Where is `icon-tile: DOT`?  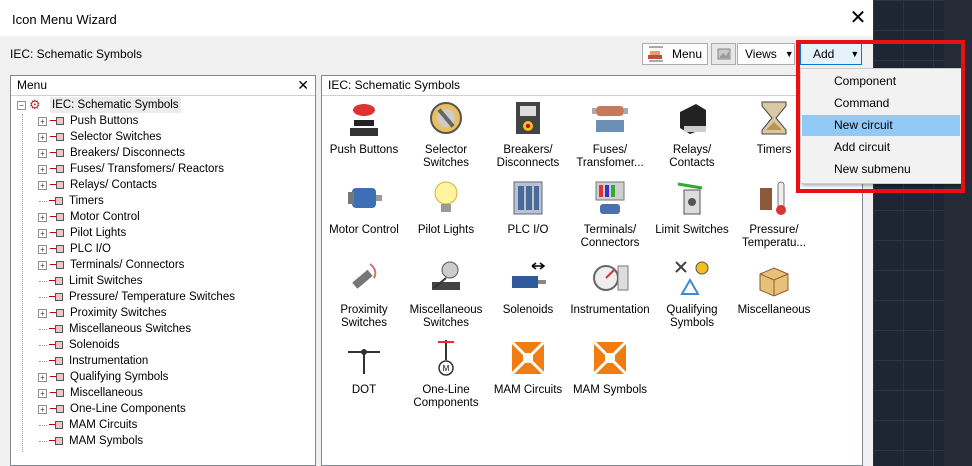
icon-tile: DOT is located at coordinates (364, 367).